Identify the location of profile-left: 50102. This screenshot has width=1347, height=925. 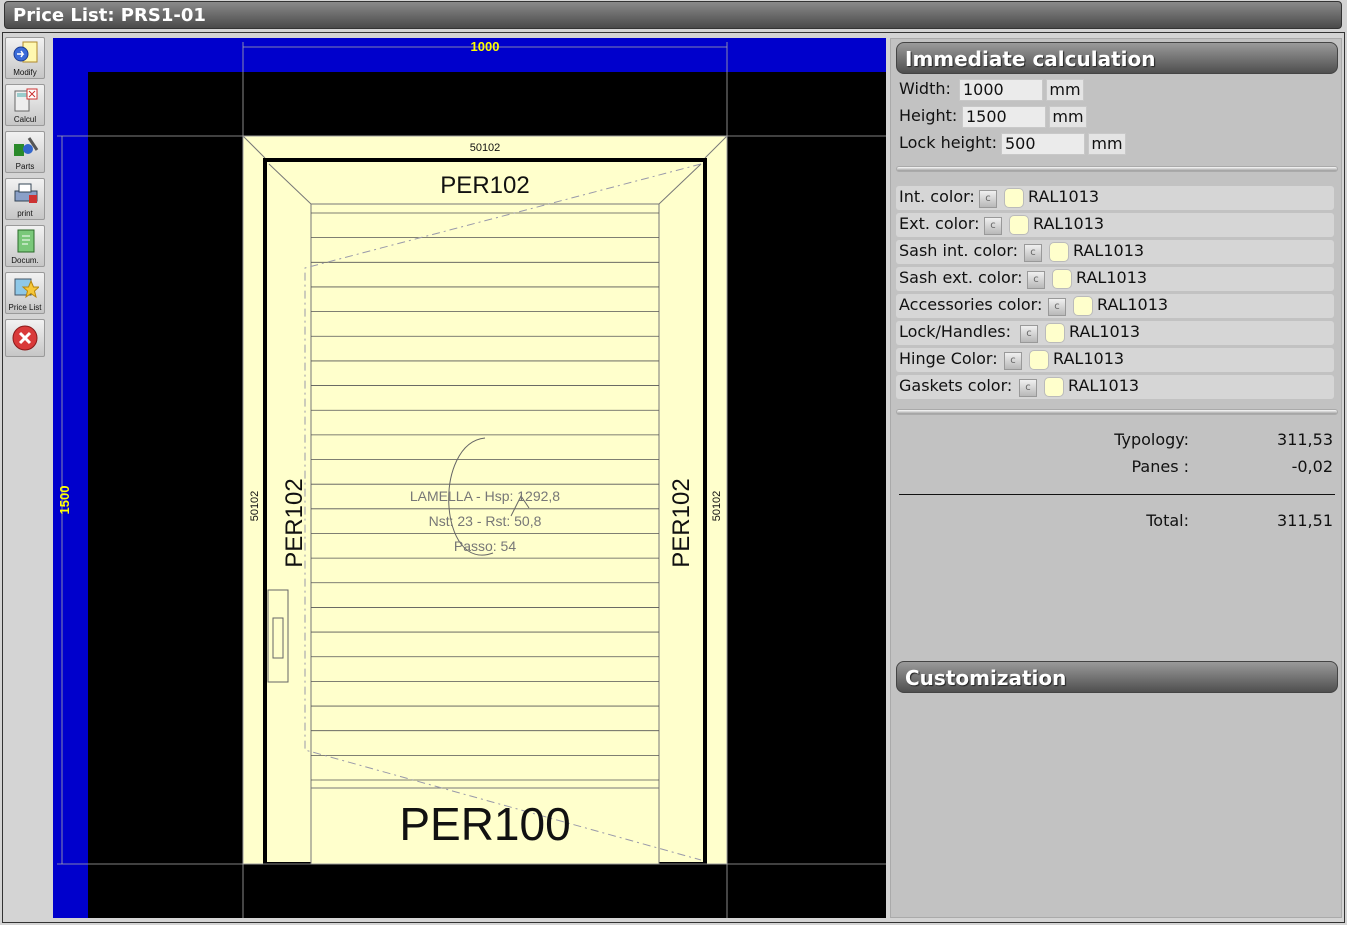
(255, 506).